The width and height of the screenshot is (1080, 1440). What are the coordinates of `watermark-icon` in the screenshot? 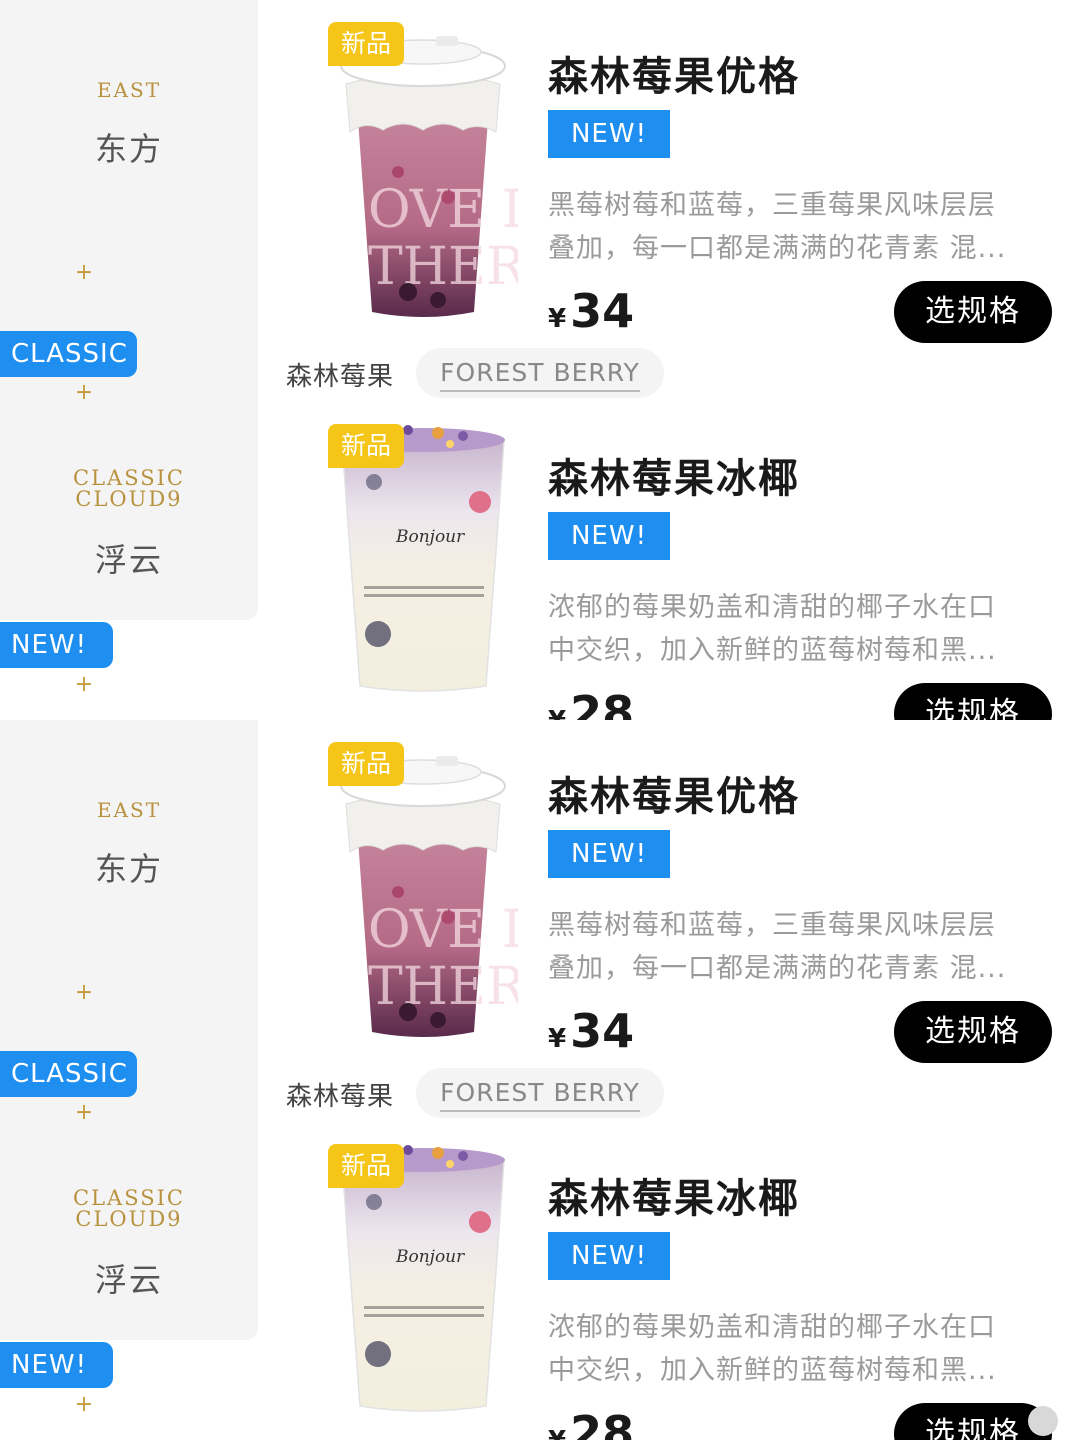 It's located at (1043, 1421).